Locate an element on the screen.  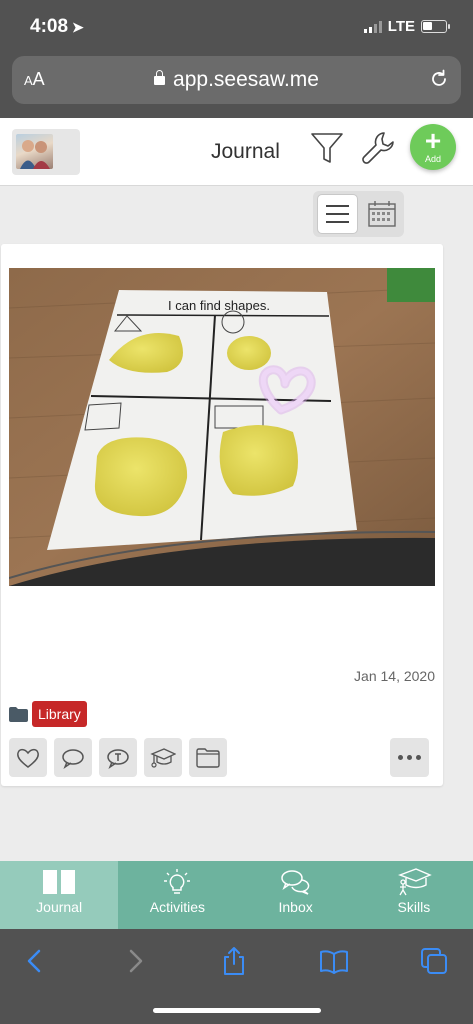
nav-skills-label: Skills is located at coordinates (414, 907).